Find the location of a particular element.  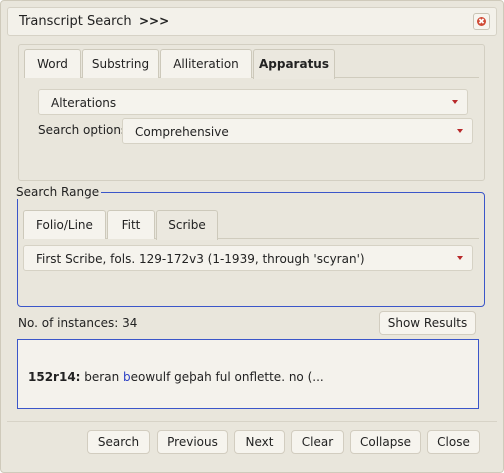

tab-apparatus: Apparatus is located at coordinates (294, 64).